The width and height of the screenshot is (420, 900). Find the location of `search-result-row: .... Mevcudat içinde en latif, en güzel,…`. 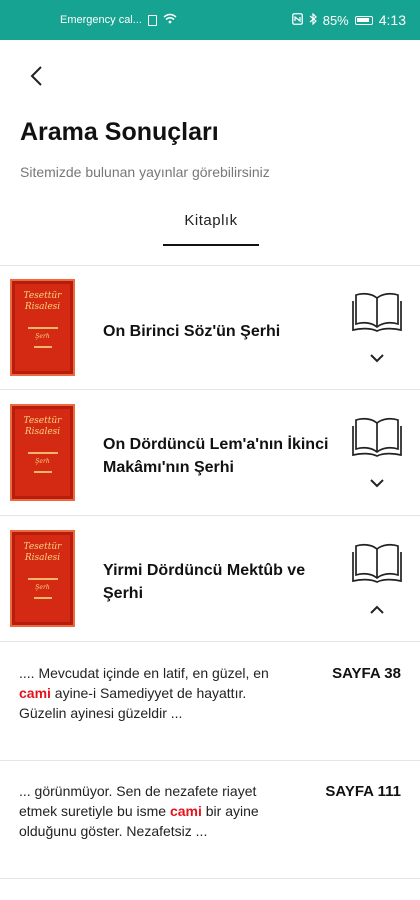

search-result-row: .... Mevcudat içinde en latif, en güzel,… is located at coordinates (210, 702).